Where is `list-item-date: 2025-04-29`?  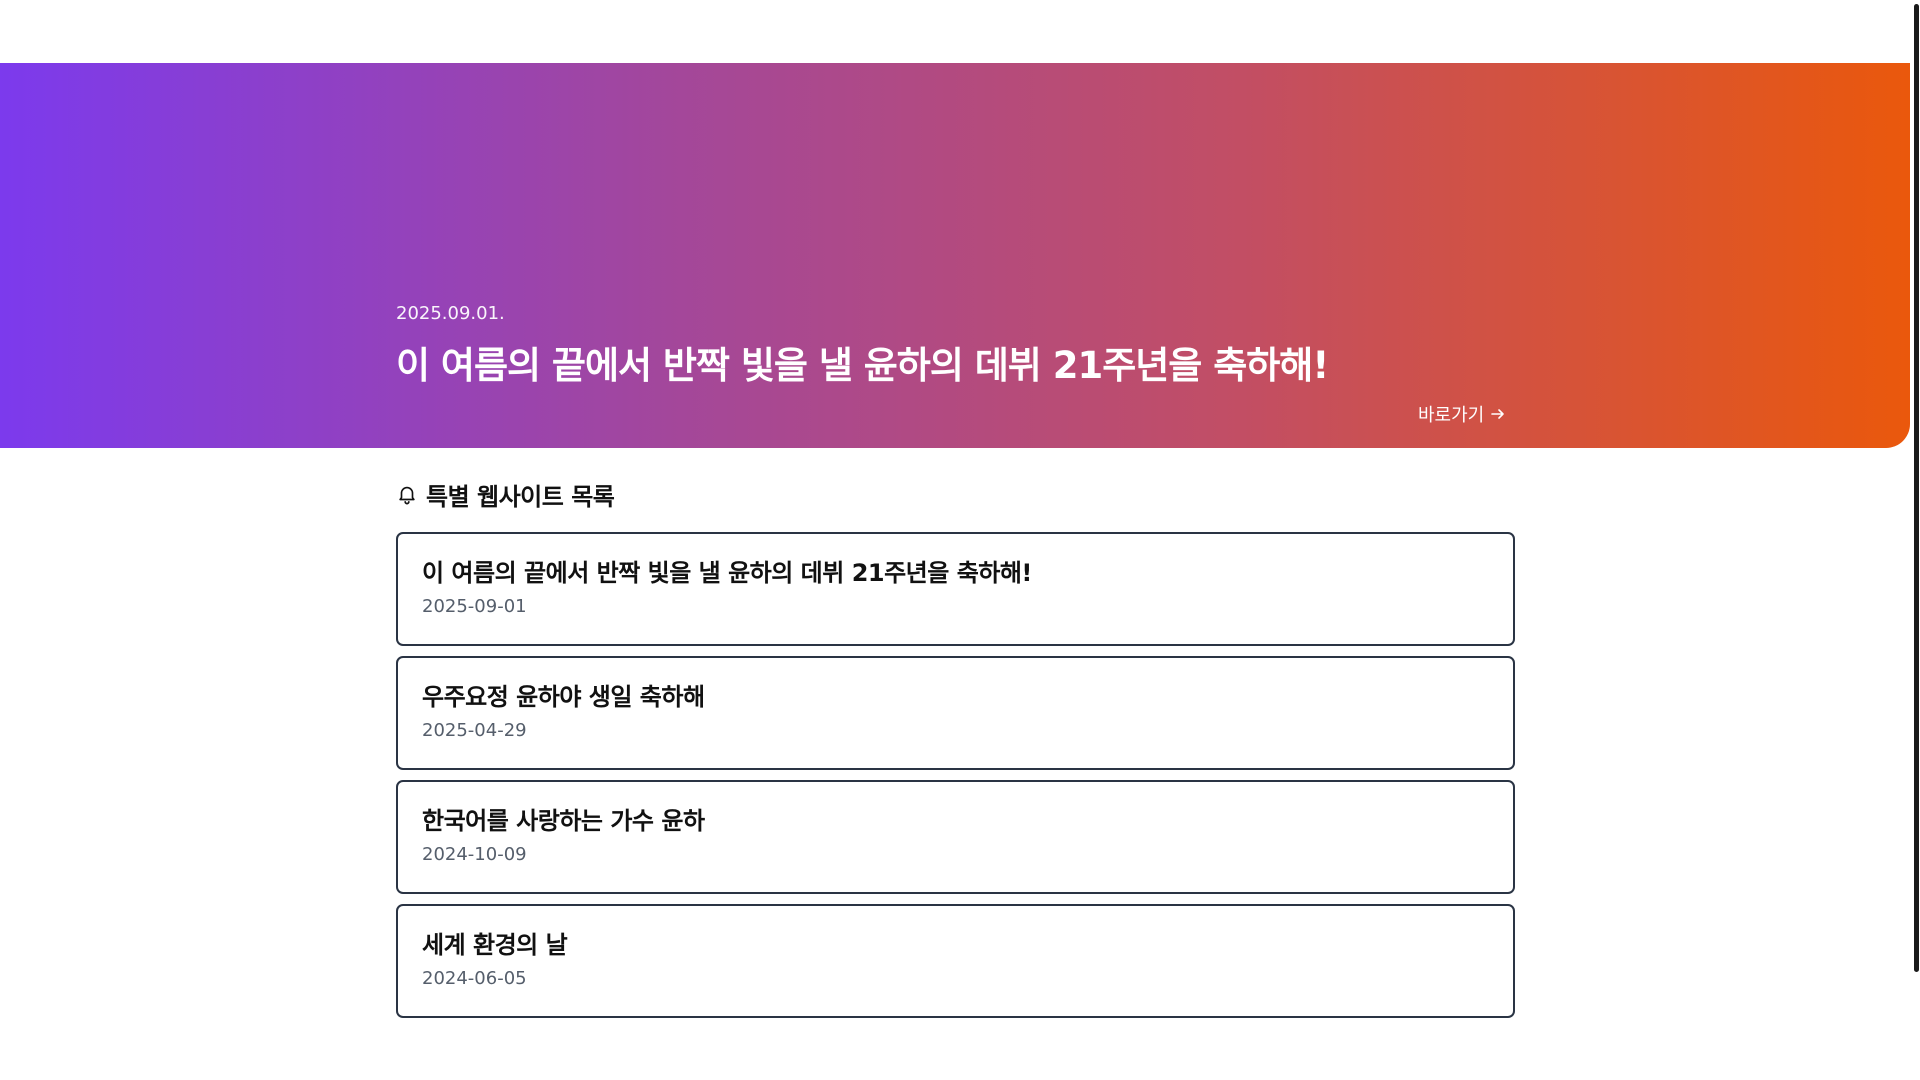 list-item-date: 2025-04-29 is located at coordinates (474, 730).